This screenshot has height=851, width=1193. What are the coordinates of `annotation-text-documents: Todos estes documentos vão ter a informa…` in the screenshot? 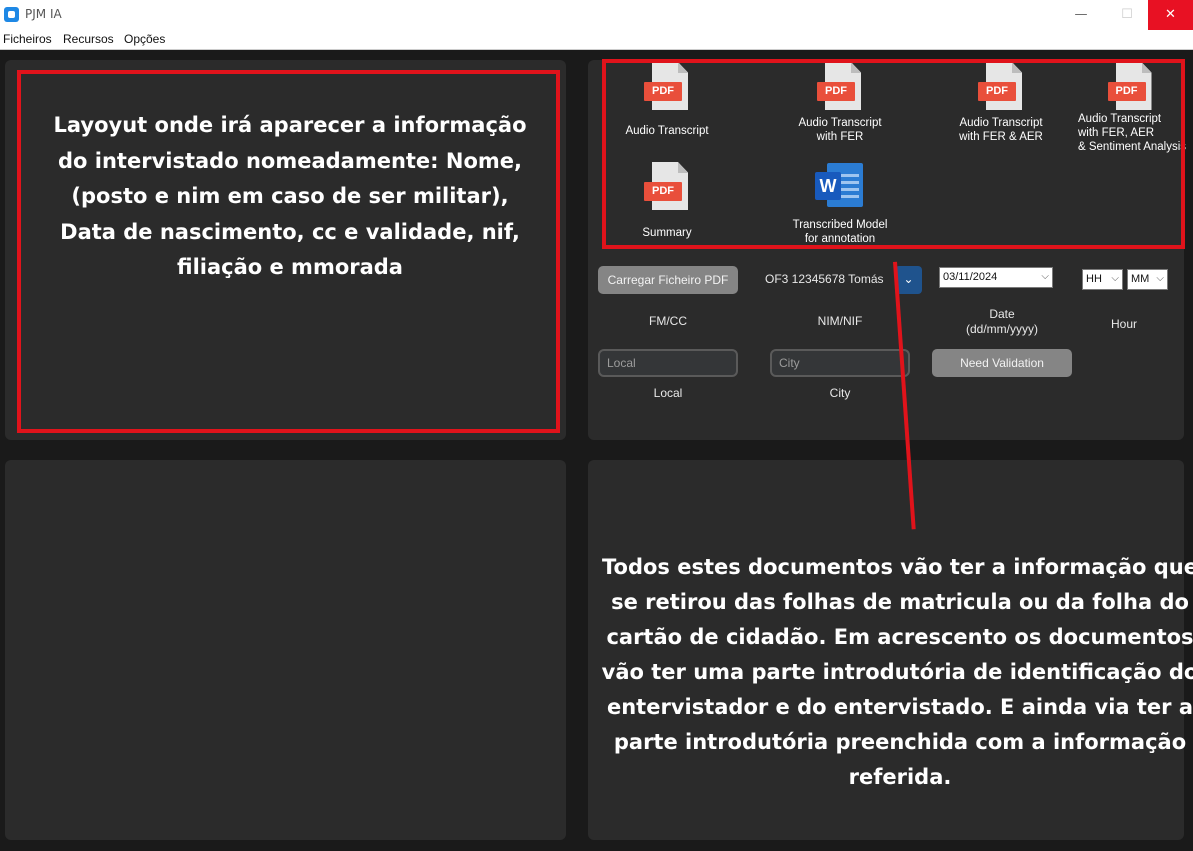 It's located at (897, 672).